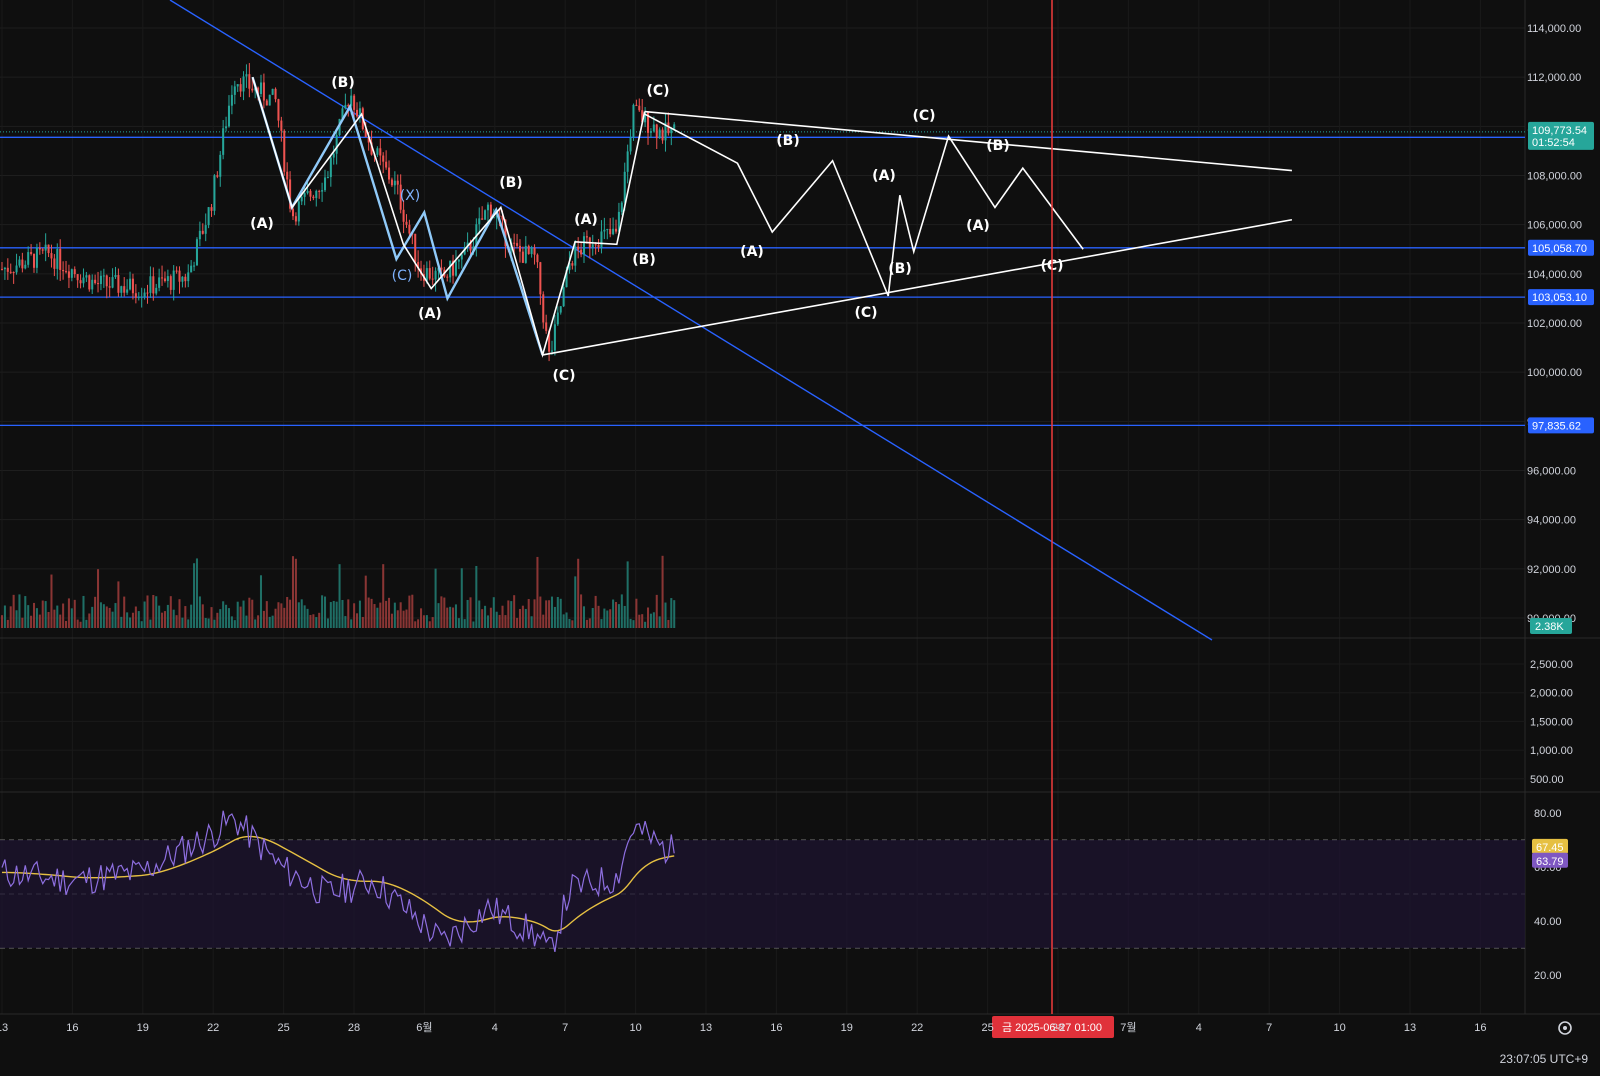 This screenshot has height=1076, width=1600. What do you see at coordinates (1543, 1059) in the screenshot?
I see `clock-readout: 23:07:05 UTC+9` at bounding box center [1543, 1059].